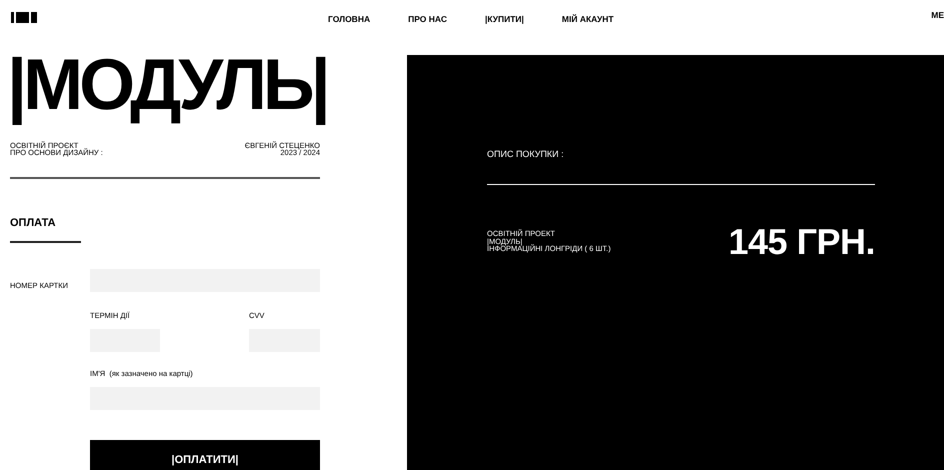  Describe the element at coordinates (24, 17) in the screenshot. I see `logo-icon` at that location.